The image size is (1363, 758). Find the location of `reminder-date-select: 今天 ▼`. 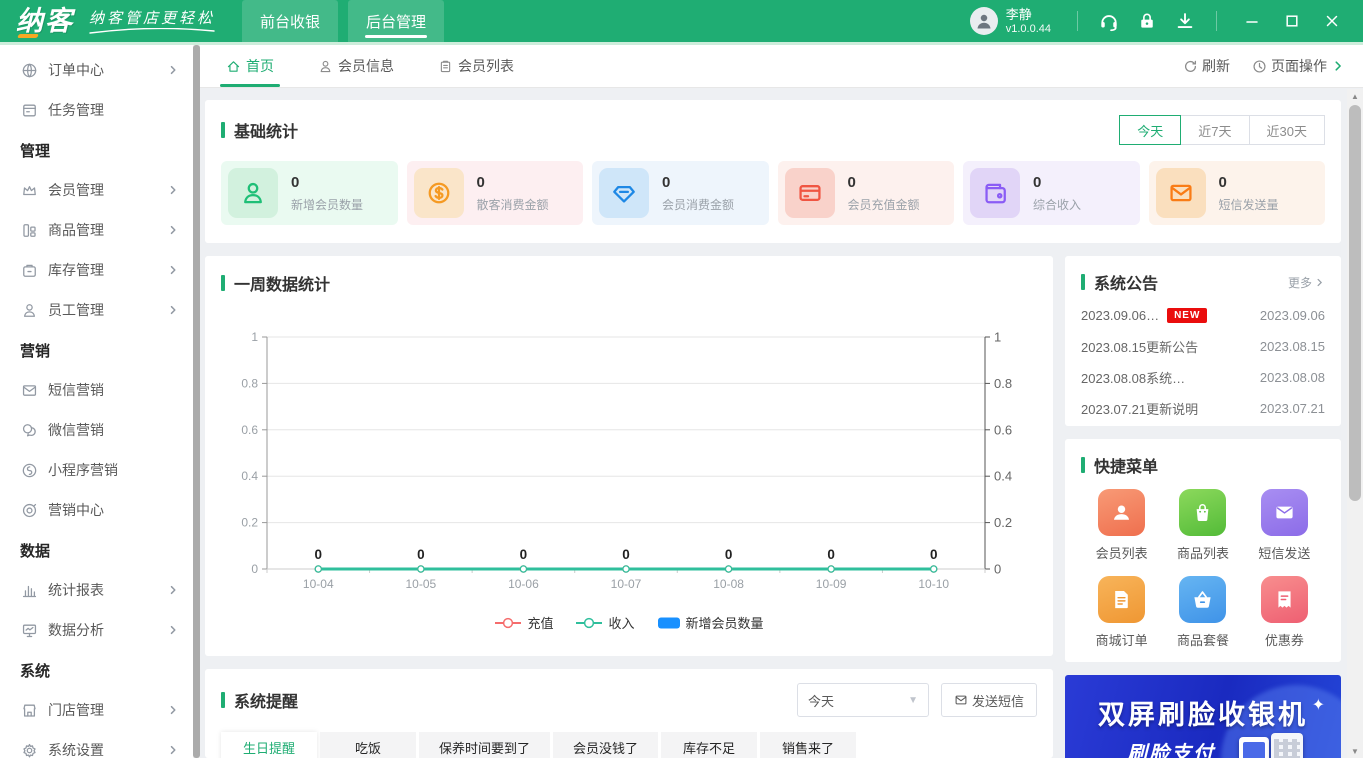

reminder-date-select: 今天 ▼ is located at coordinates (862, 700).